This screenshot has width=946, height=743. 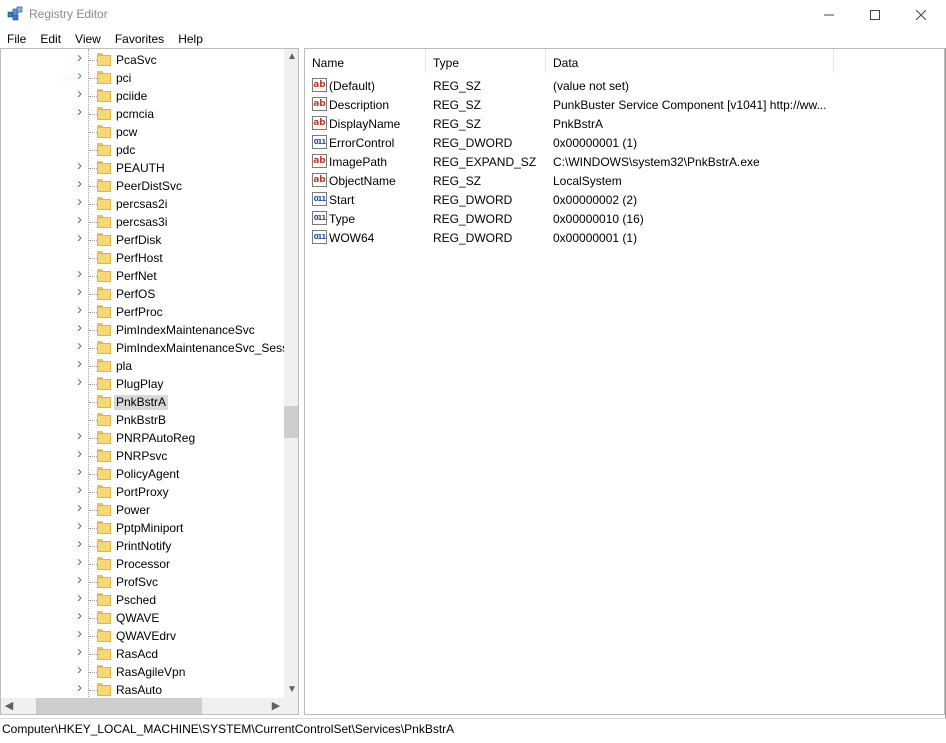 What do you see at coordinates (93, 132) in the screenshot?
I see `tree-connector-line` at bounding box center [93, 132].